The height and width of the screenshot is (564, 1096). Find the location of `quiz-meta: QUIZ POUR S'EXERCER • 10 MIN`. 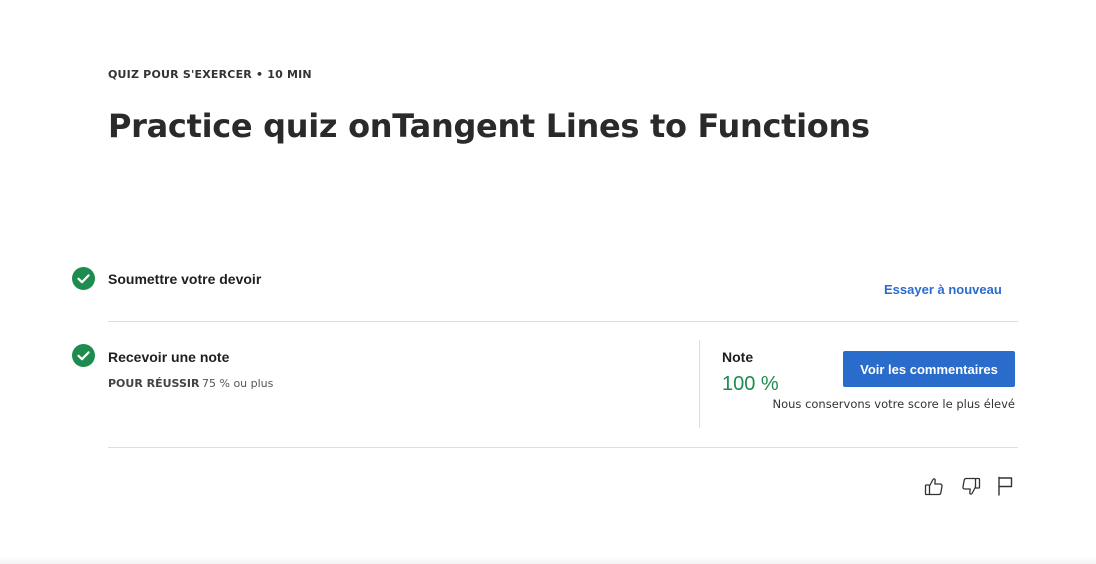

quiz-meta: QUIZ POUR S'EXERCER • 10 MIN is located at coordinates (210, 74).